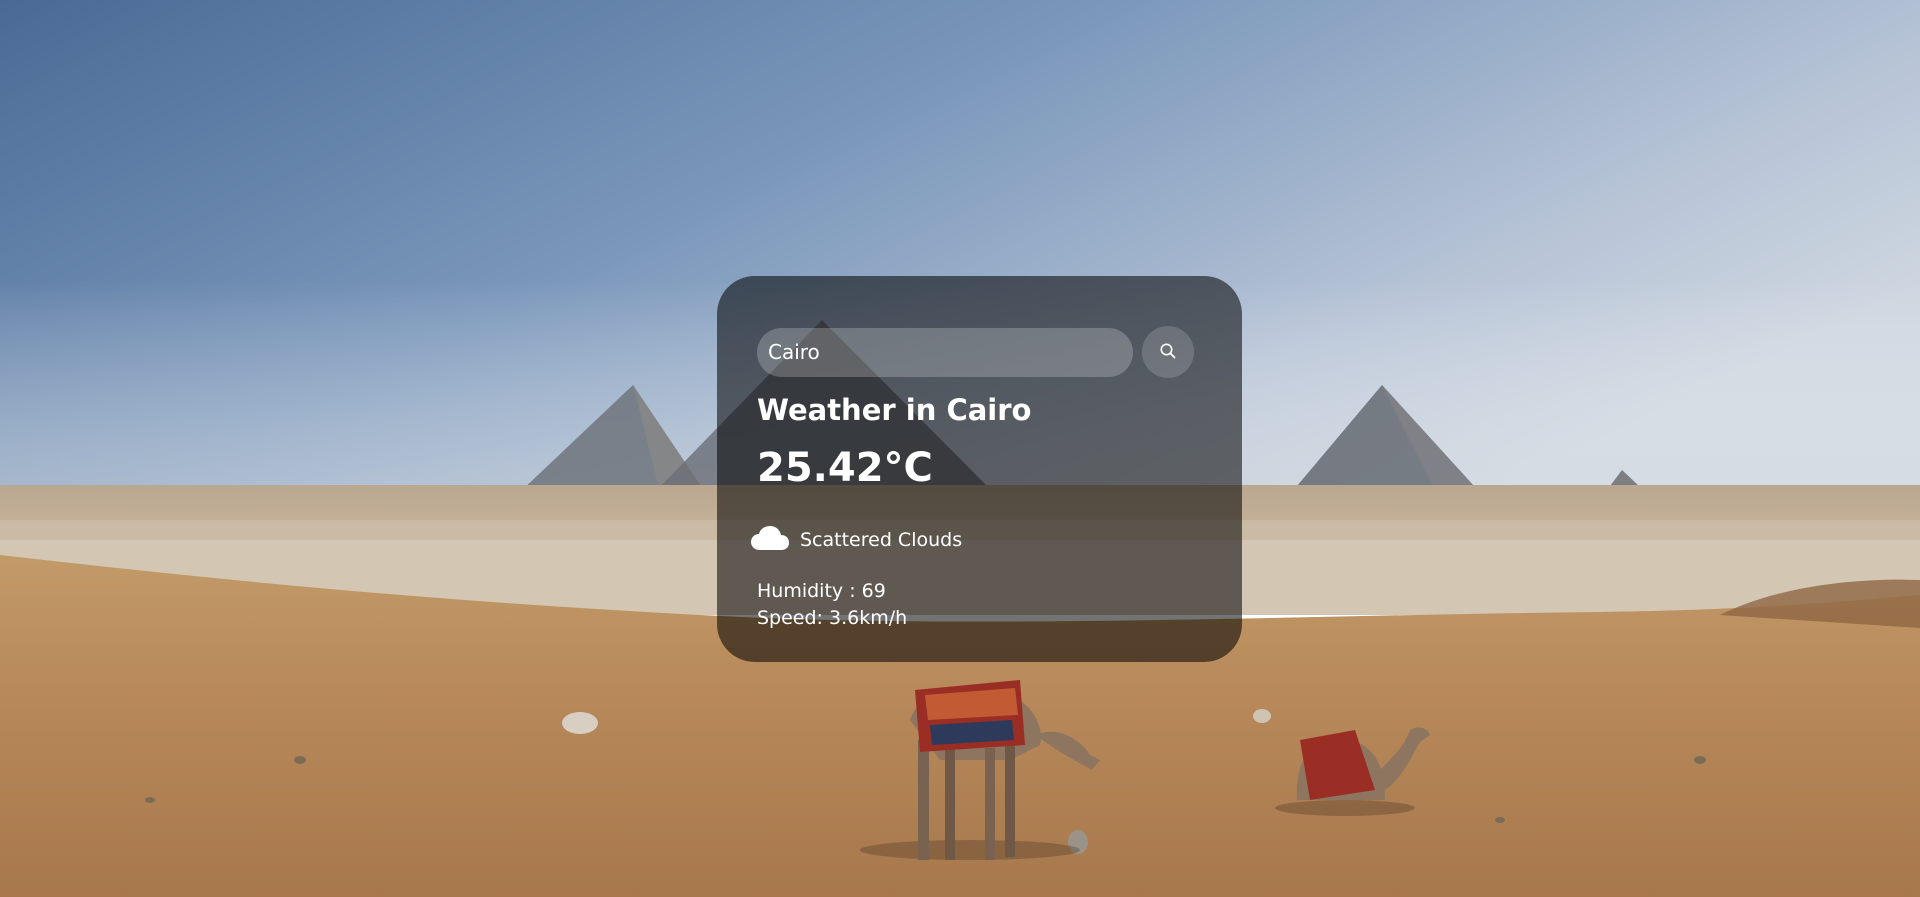 Image resolution: width=1920 pixels, height=897 pixels. Describe the element at coordinates (845, 467) in the screenshot. I see `temperature-value: 25.42°C` at that location.